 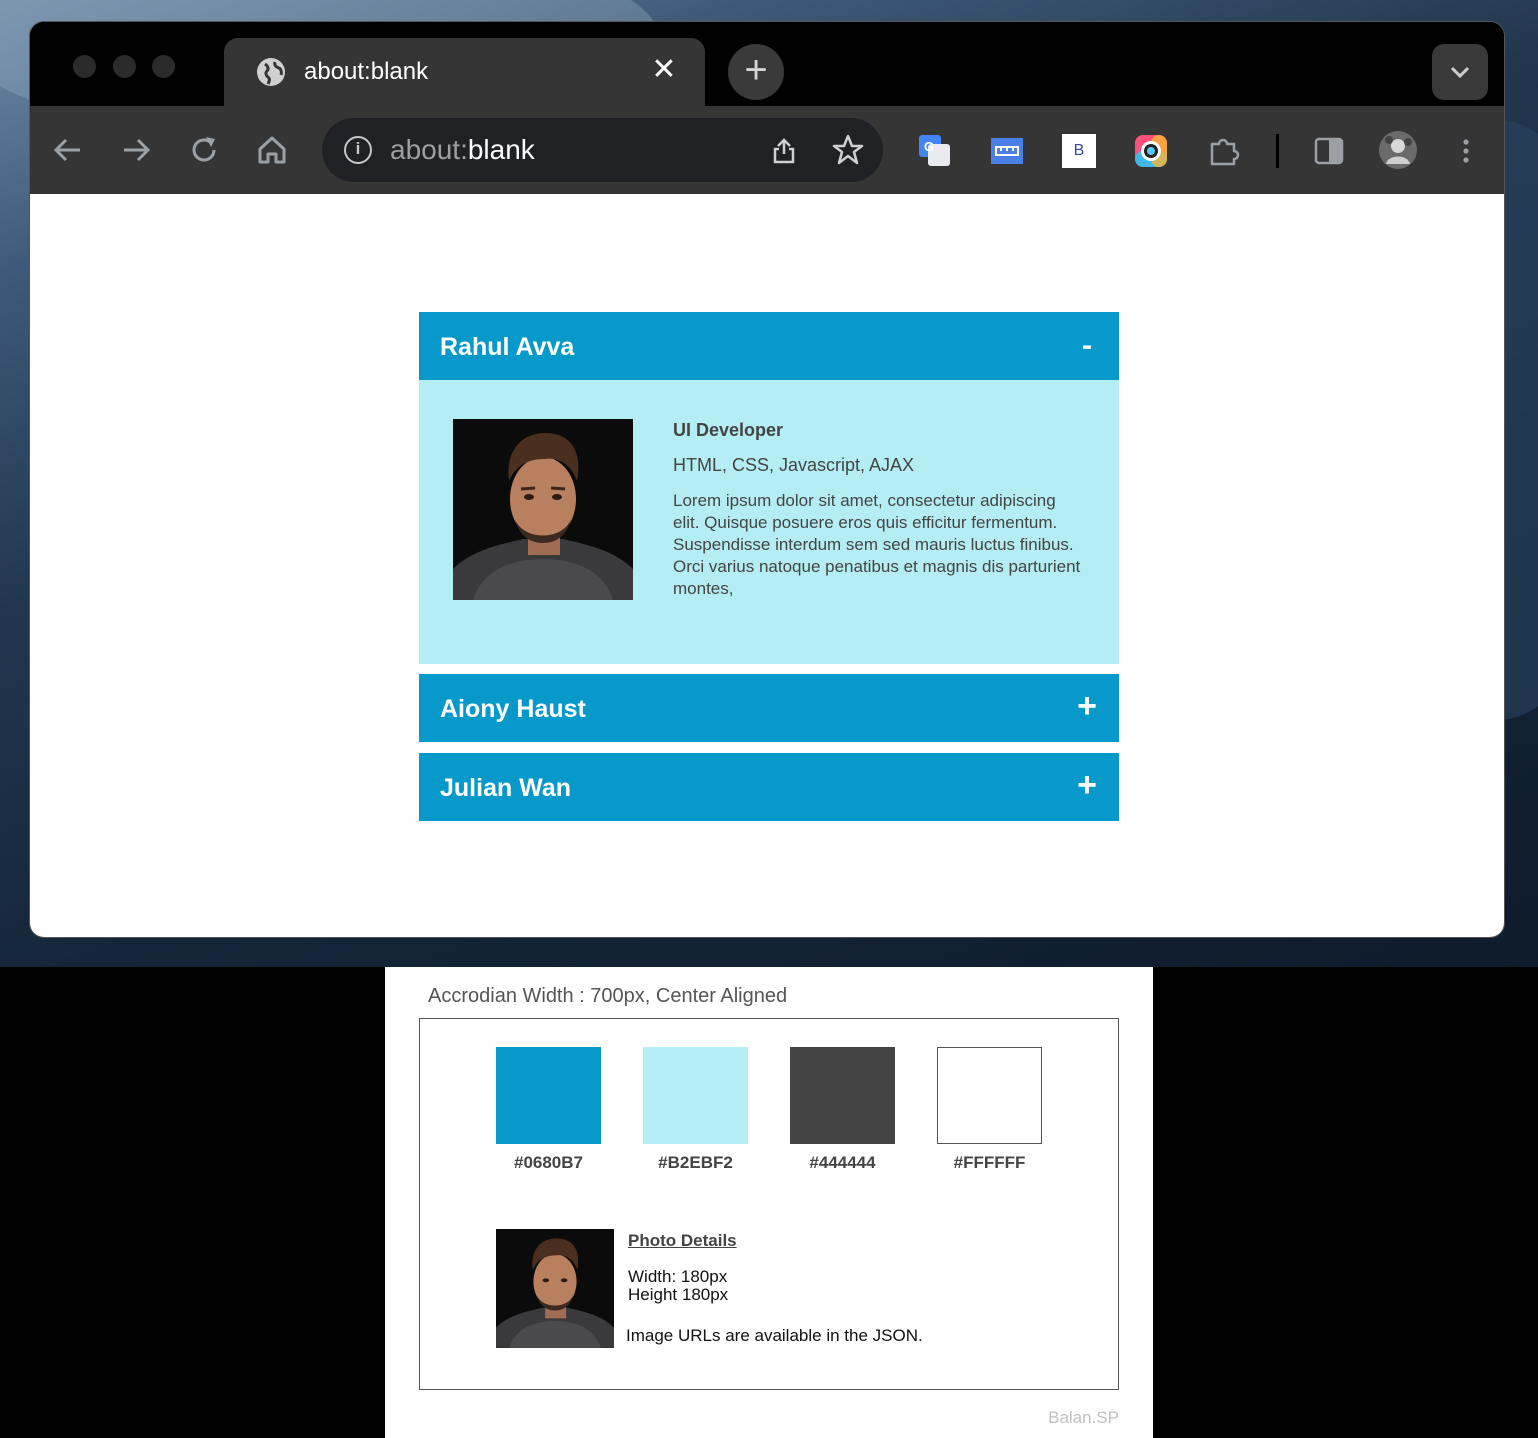 What do you see at coordinates (501, 149) in the screenshot?
I see `url-path: blank` at bounding box center [501, 149].